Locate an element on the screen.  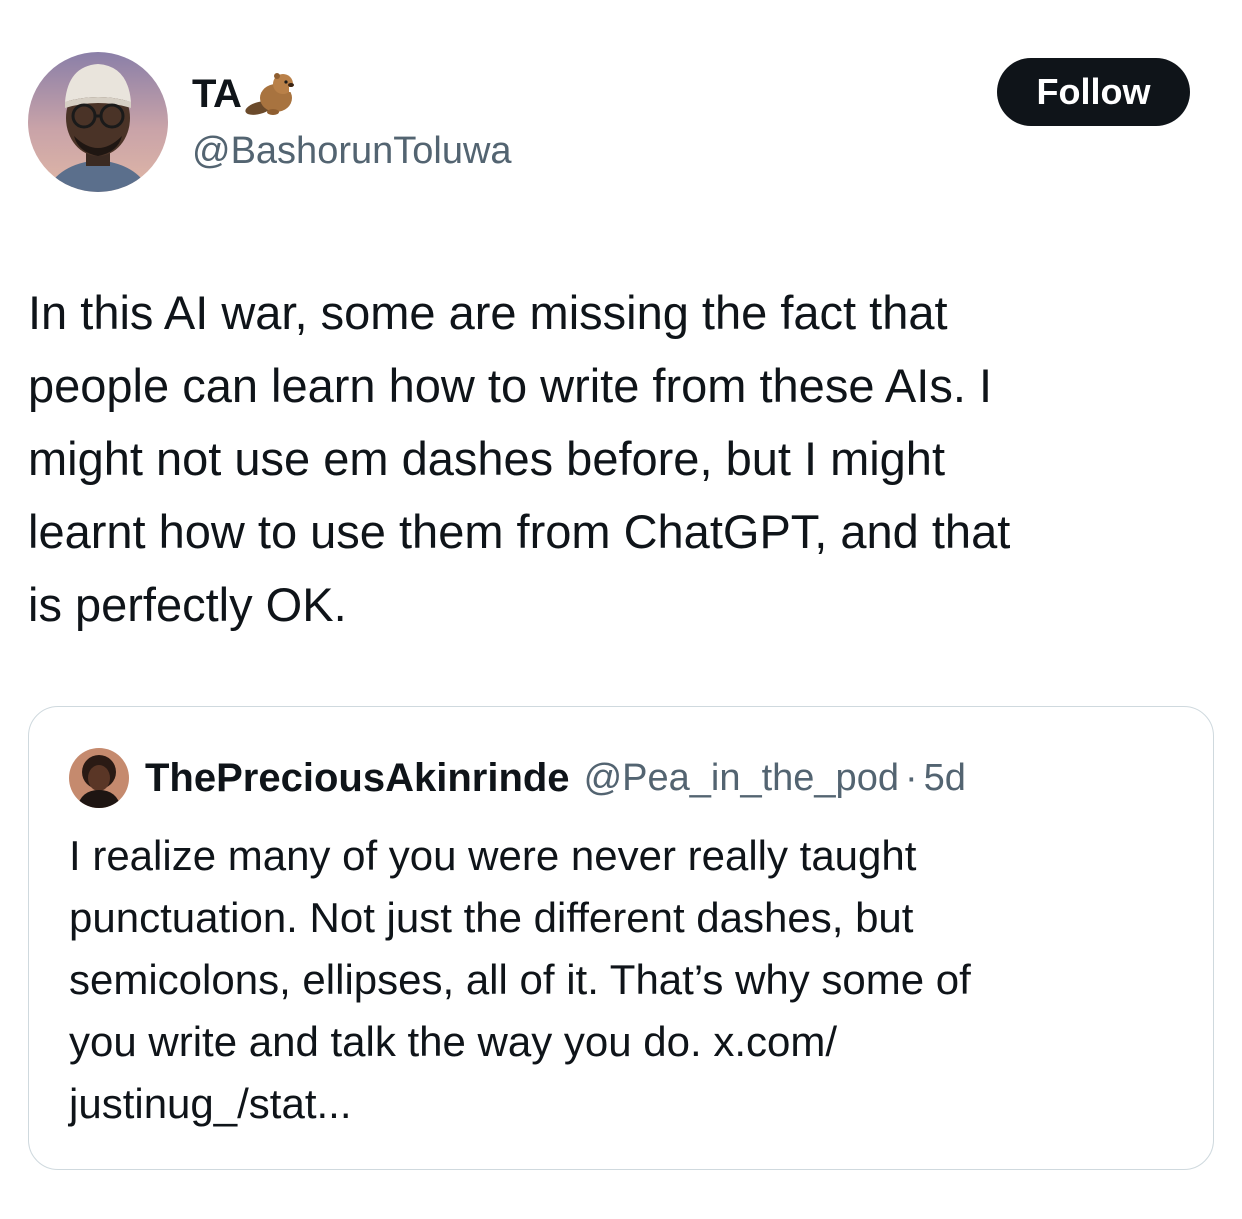
follow-button: Follow is located at coordinates (1093, 92).